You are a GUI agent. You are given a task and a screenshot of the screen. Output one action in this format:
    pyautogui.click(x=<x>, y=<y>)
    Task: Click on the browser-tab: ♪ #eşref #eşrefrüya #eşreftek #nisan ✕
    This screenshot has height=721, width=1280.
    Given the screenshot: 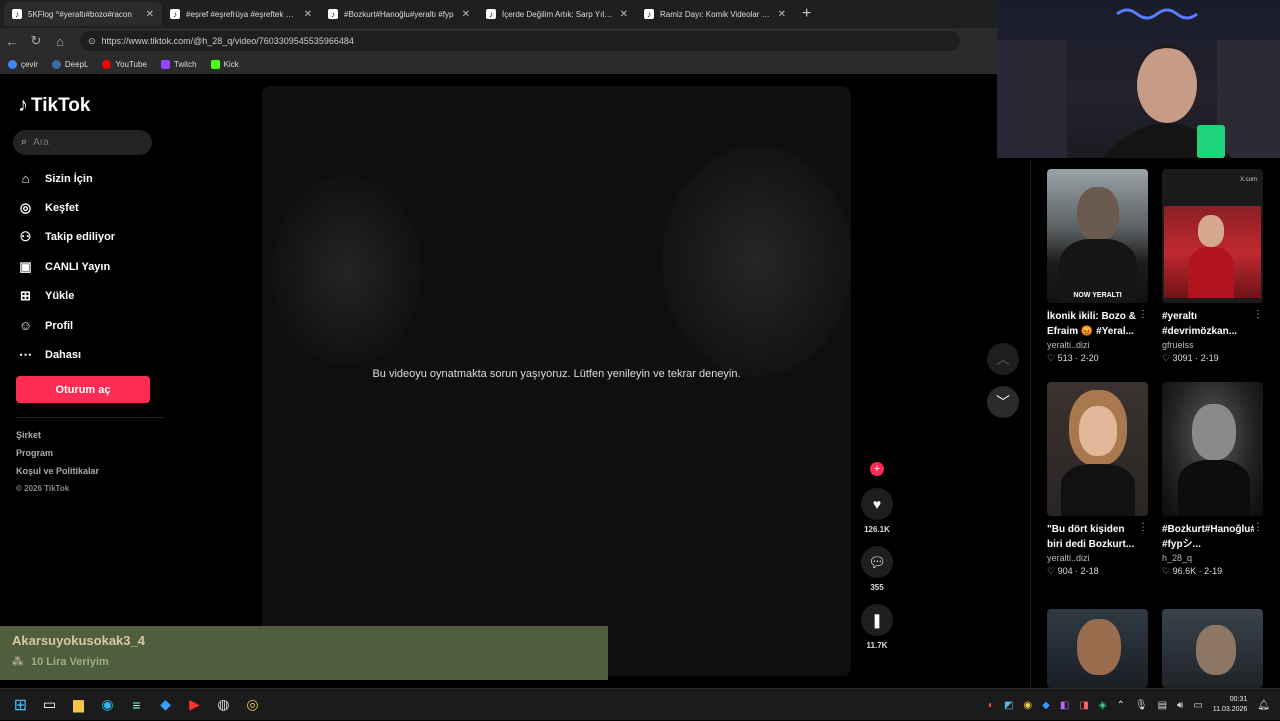 What is the action you would take?
    pyautogui.click(x=241, y=14)
    